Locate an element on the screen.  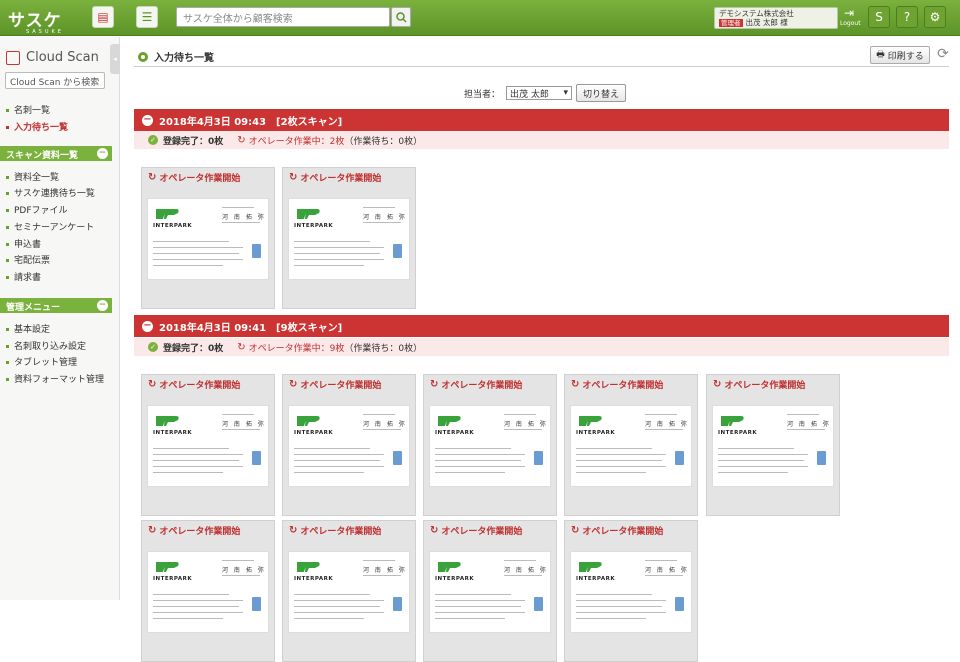
sidebar-item-input-waiting: 入力待ち一覧 is located at coordinates (37, 126).